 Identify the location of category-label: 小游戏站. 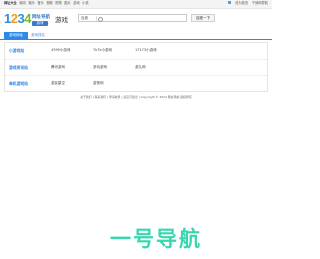
(16, 50).